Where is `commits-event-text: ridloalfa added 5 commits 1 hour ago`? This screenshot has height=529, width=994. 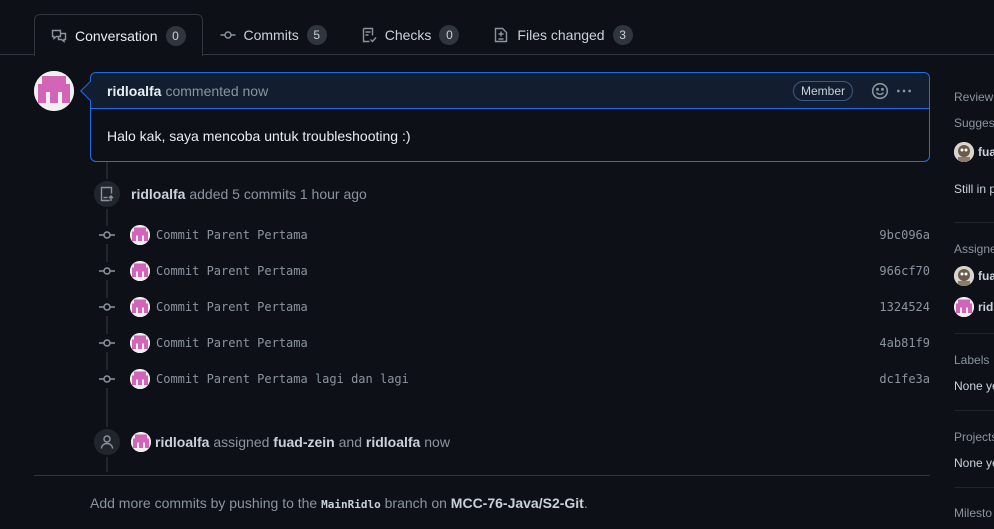 commits-event-text: ridloalfa added 5 commits 1 hour ago is located at coordinates (249, 194).